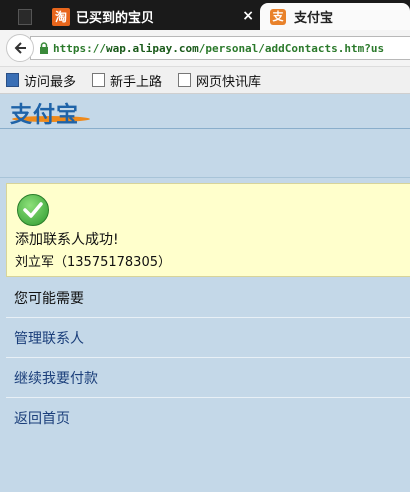 This screenshot has height=492, width=410. I want to click on section-label-text: 您可能需要, so click(49, 298).